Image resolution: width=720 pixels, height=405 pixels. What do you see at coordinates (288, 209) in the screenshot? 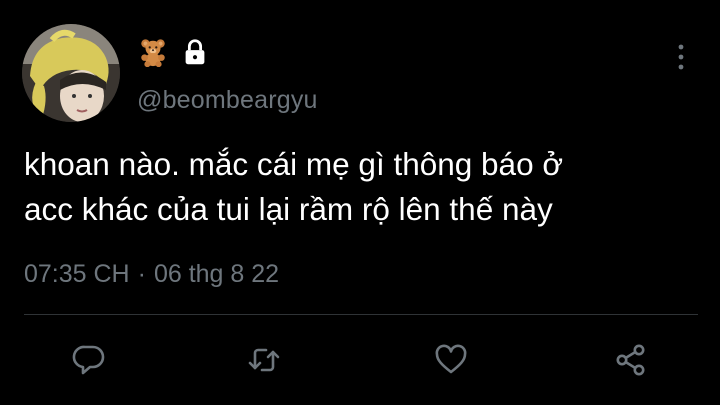
I see `tweet-text-line-2: acc khác của tui lại rầm rộ lên thế này` at bounding box center [288, 209].